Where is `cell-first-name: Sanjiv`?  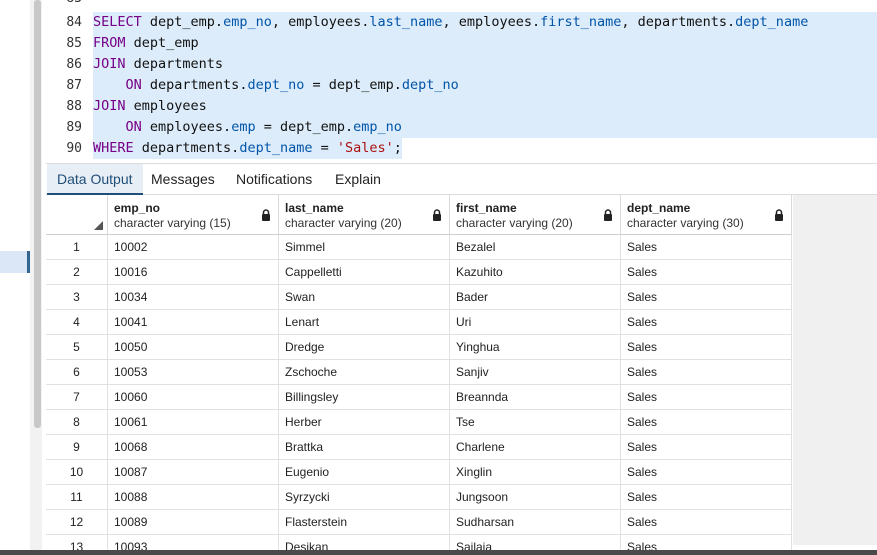 cell-first-name: Sanjiv is located at coordinates (535, 372).